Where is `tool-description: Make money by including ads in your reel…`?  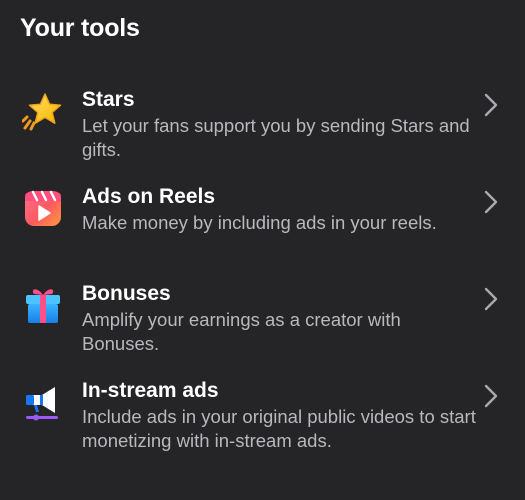 tool-description: Make money by including ads in your reel… is located at coordinates (259, 222).